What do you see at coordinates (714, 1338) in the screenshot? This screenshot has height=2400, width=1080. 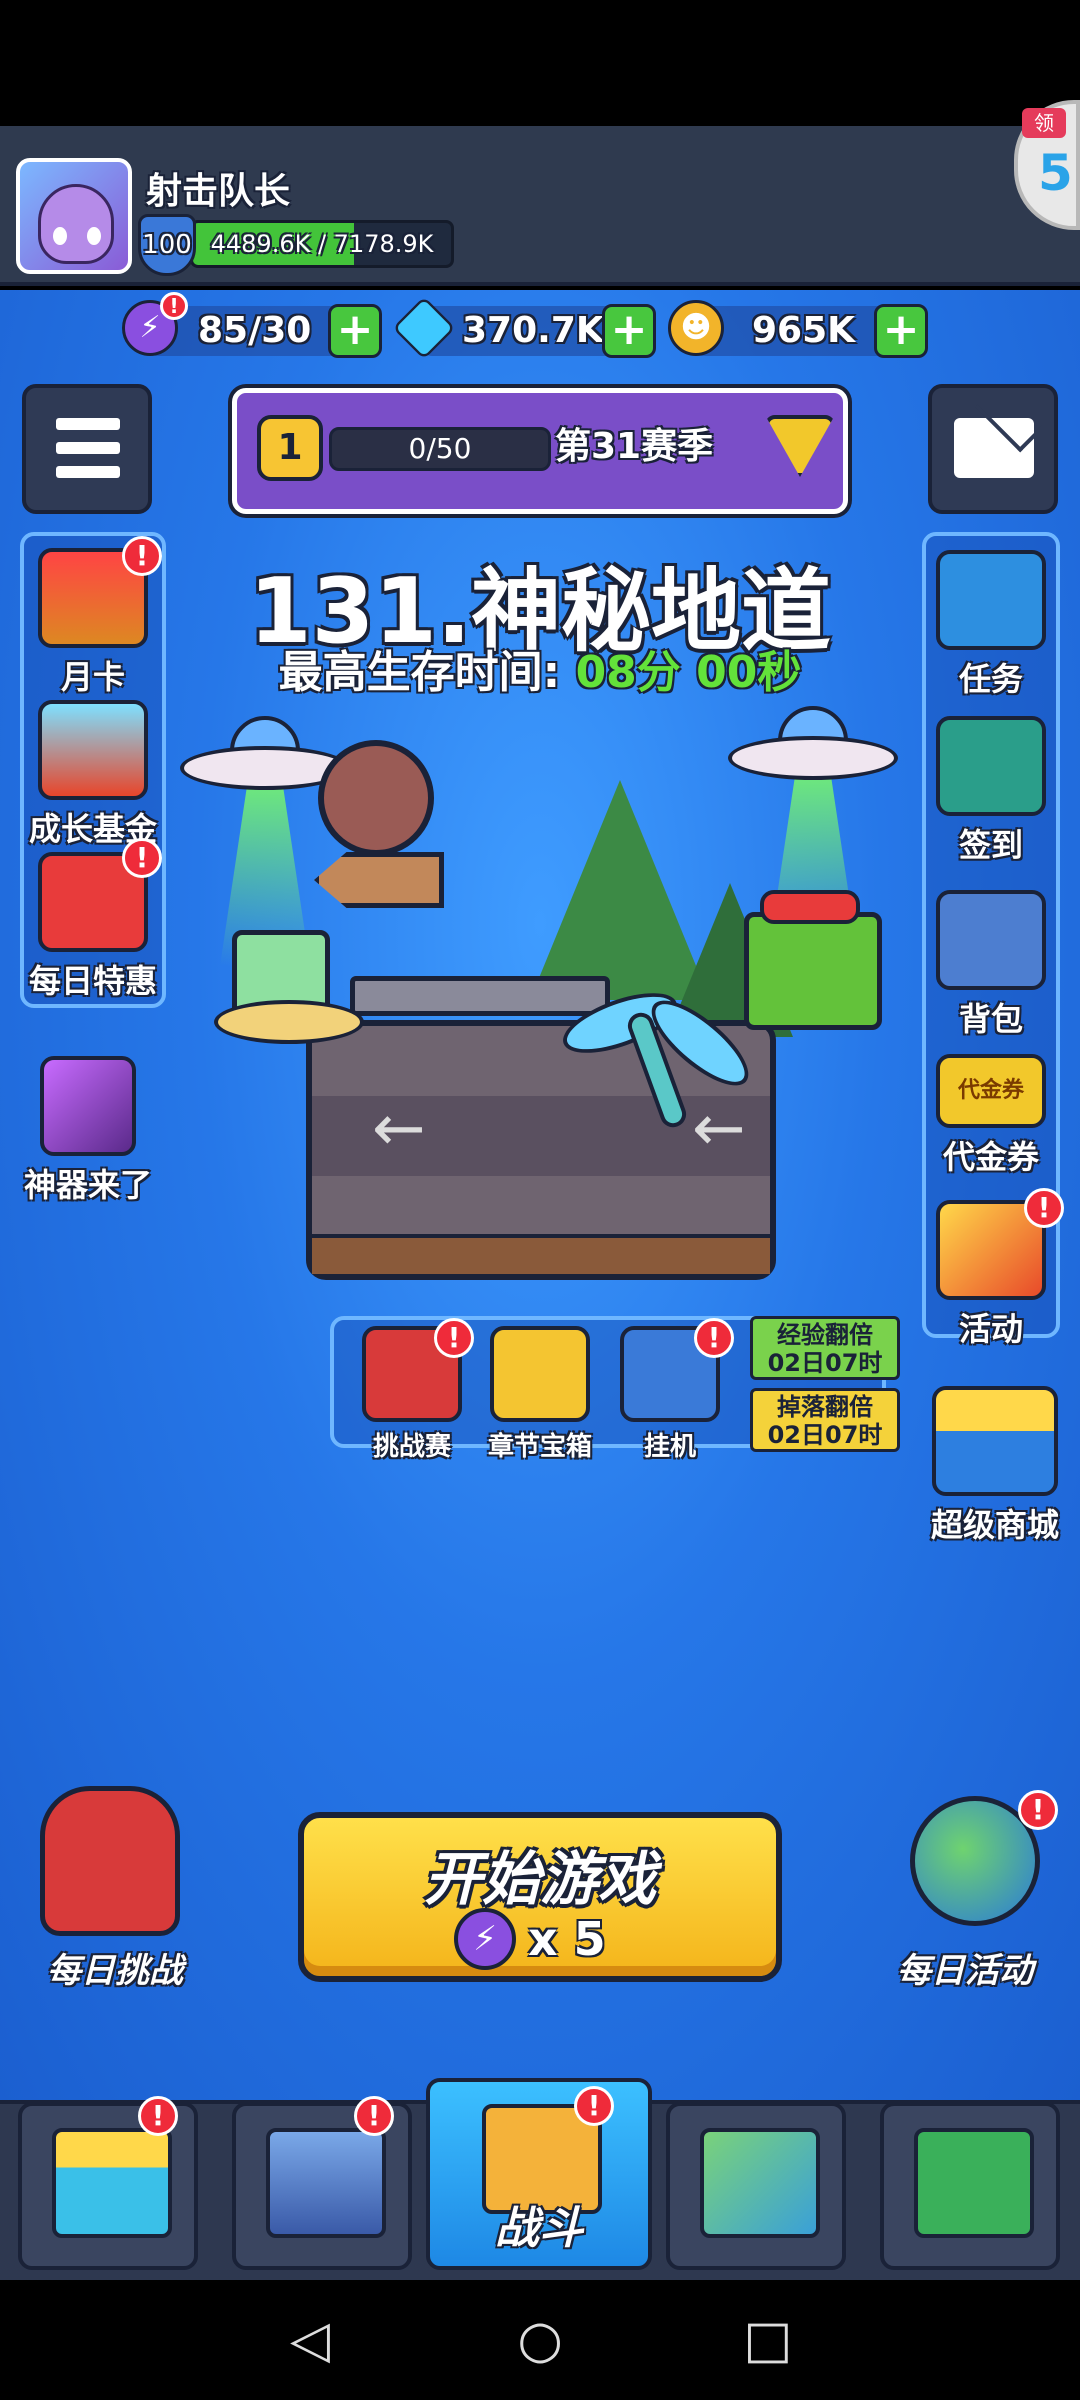 I see `idle-alert-icon: !` at bounding box center [714, 1338].